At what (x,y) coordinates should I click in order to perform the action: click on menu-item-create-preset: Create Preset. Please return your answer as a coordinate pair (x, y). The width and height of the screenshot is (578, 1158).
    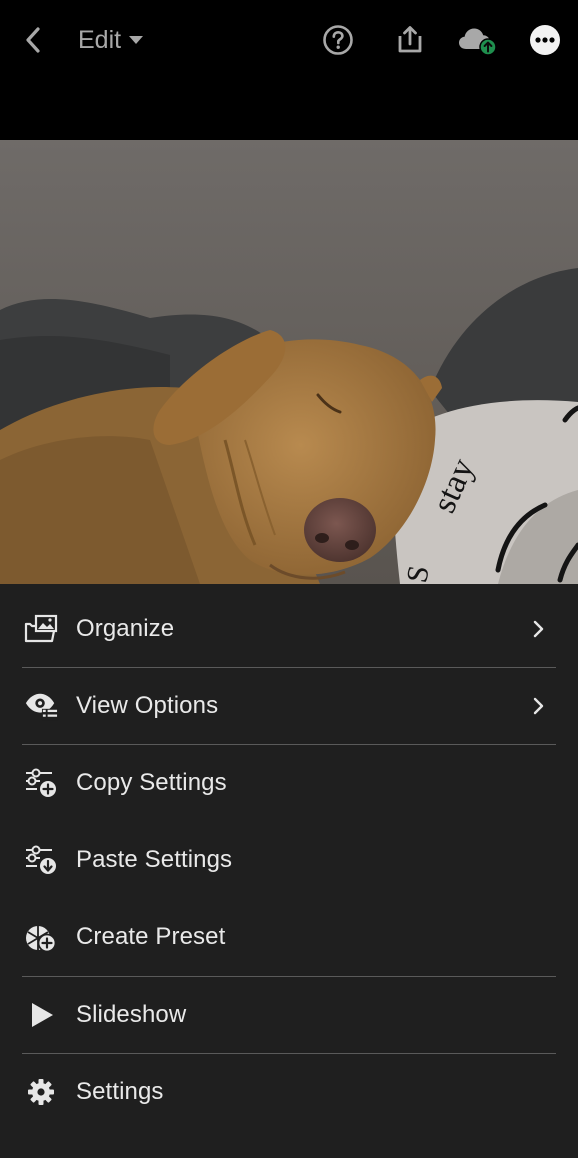
    Looking at the image, I should click on (289, 937).